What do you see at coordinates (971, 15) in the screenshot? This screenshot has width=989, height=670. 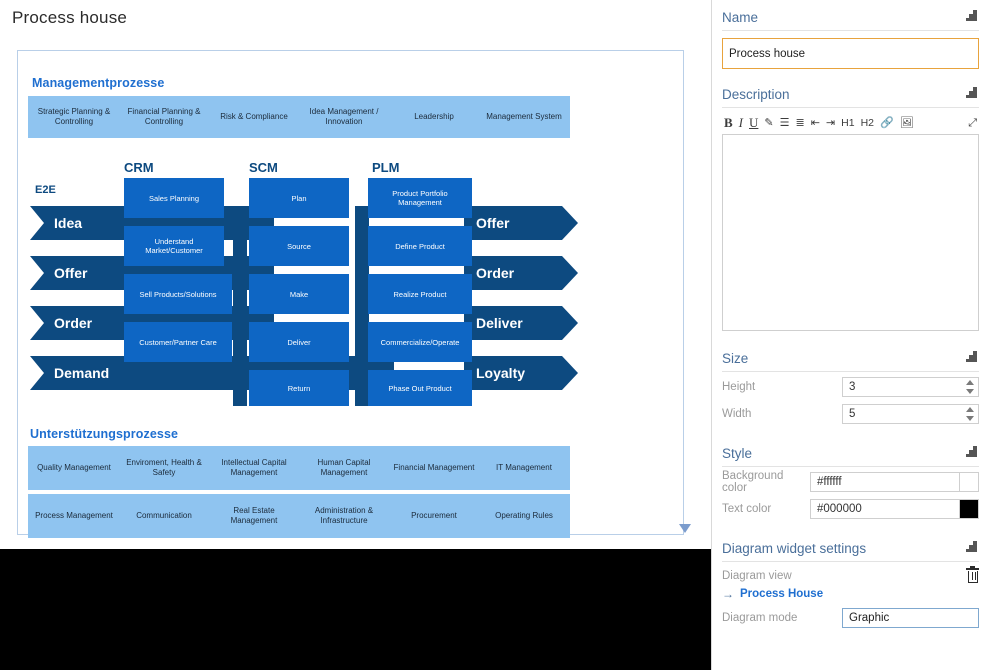 I see `name-section-resize-icon` at bounding box center [971, 15].